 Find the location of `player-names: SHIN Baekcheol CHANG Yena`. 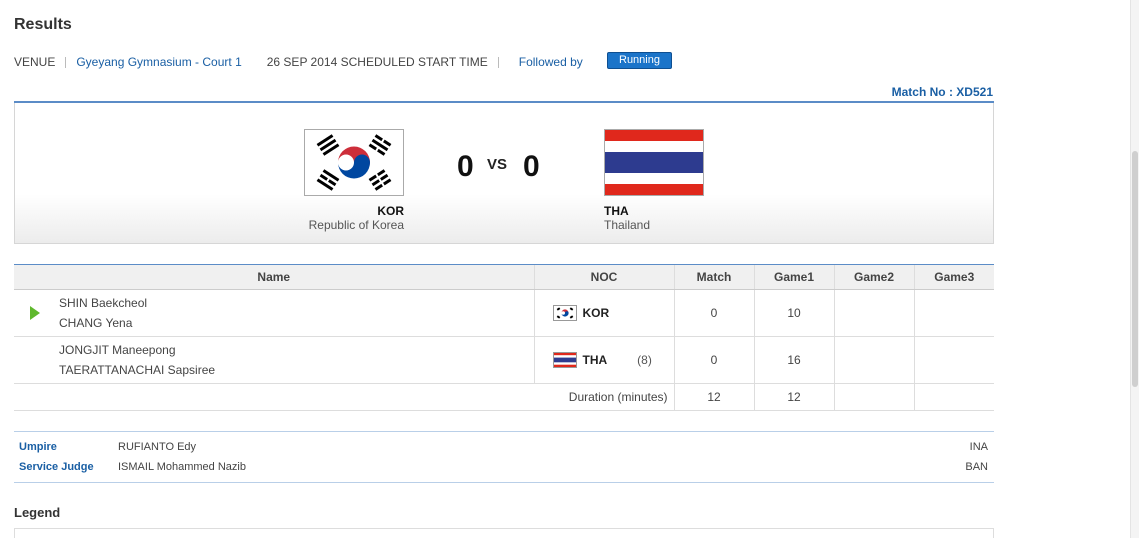

player-names: SHIN Baekcheol CHANG Yena is located at coordinates (274, 313).